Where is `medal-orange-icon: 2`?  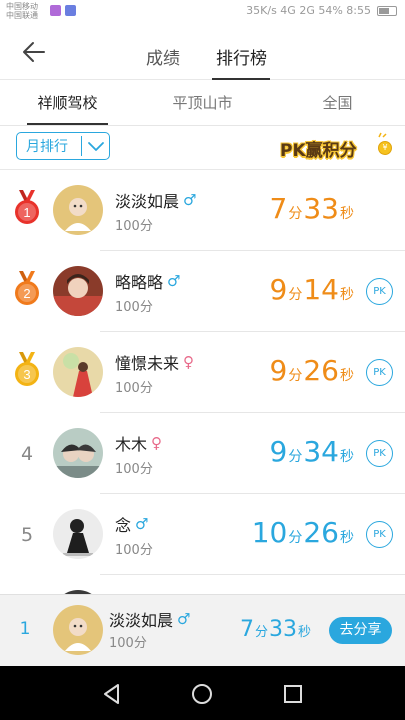 medal-orange-icon: 2 is located at coordinates (27, 288).